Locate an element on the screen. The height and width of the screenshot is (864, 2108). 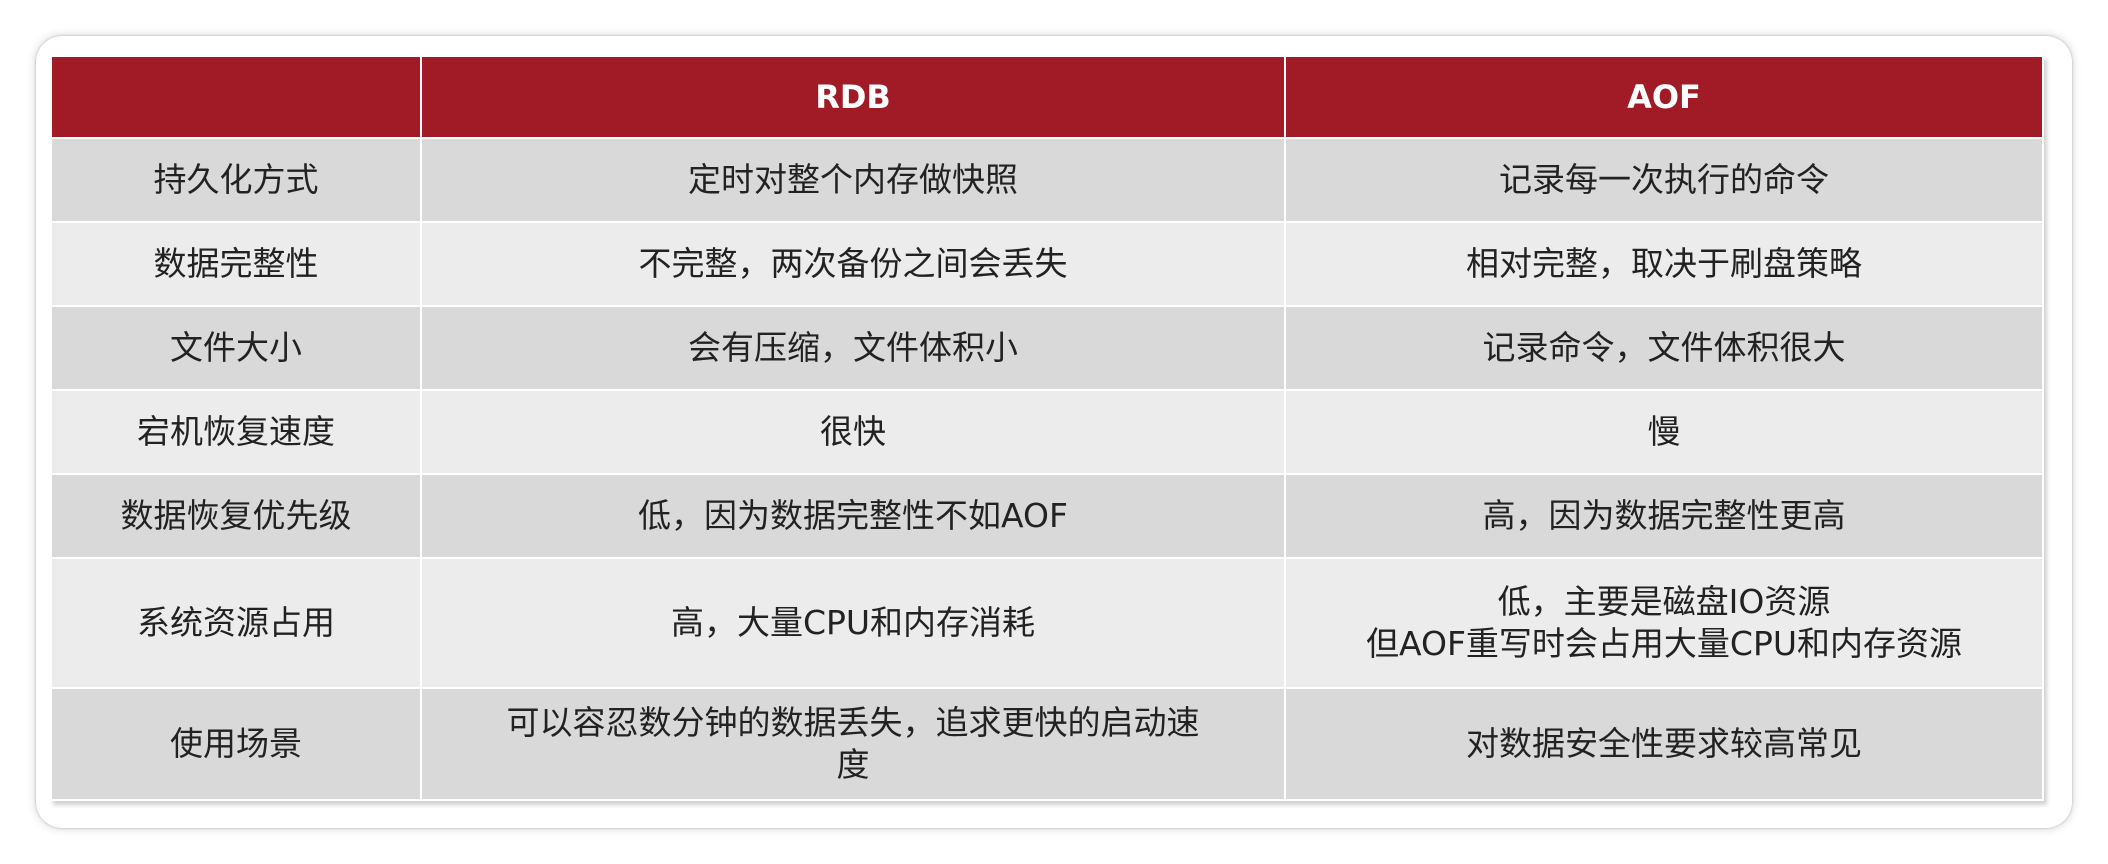
rdb-cell: 不完整，两次备份之间会丢失 is located at coordinates (853, 264).